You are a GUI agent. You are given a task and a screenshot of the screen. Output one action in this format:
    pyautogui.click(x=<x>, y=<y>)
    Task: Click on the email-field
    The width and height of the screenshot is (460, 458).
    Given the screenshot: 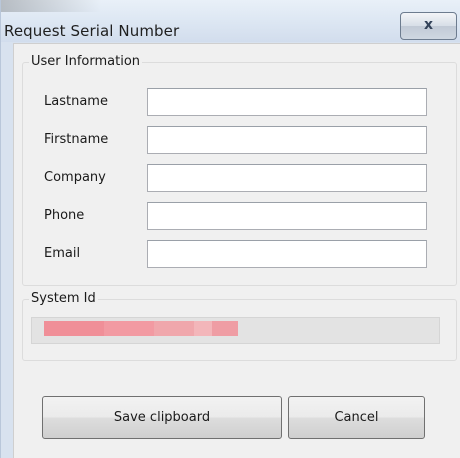 What is the action you would take?
    pyautogui.click(x=287, y=254)
    